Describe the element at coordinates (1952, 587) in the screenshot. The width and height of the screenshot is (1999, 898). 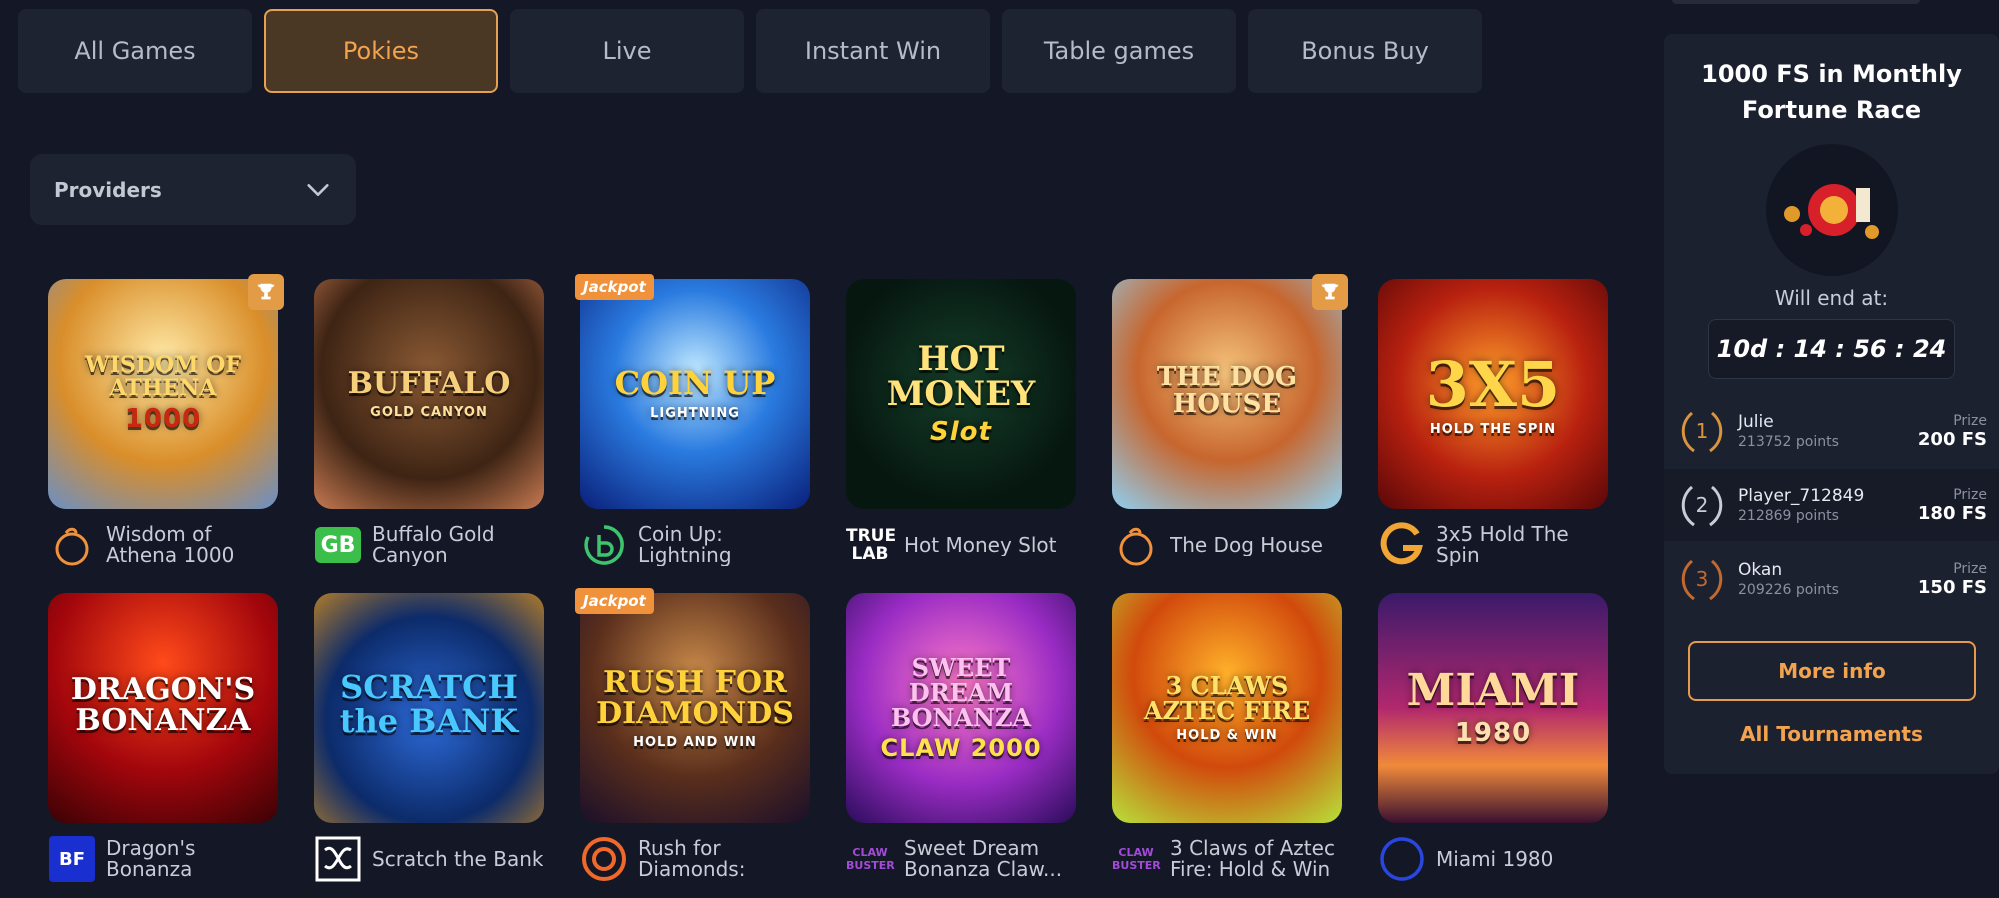
I see `prize-value: 150 FS` at that location.